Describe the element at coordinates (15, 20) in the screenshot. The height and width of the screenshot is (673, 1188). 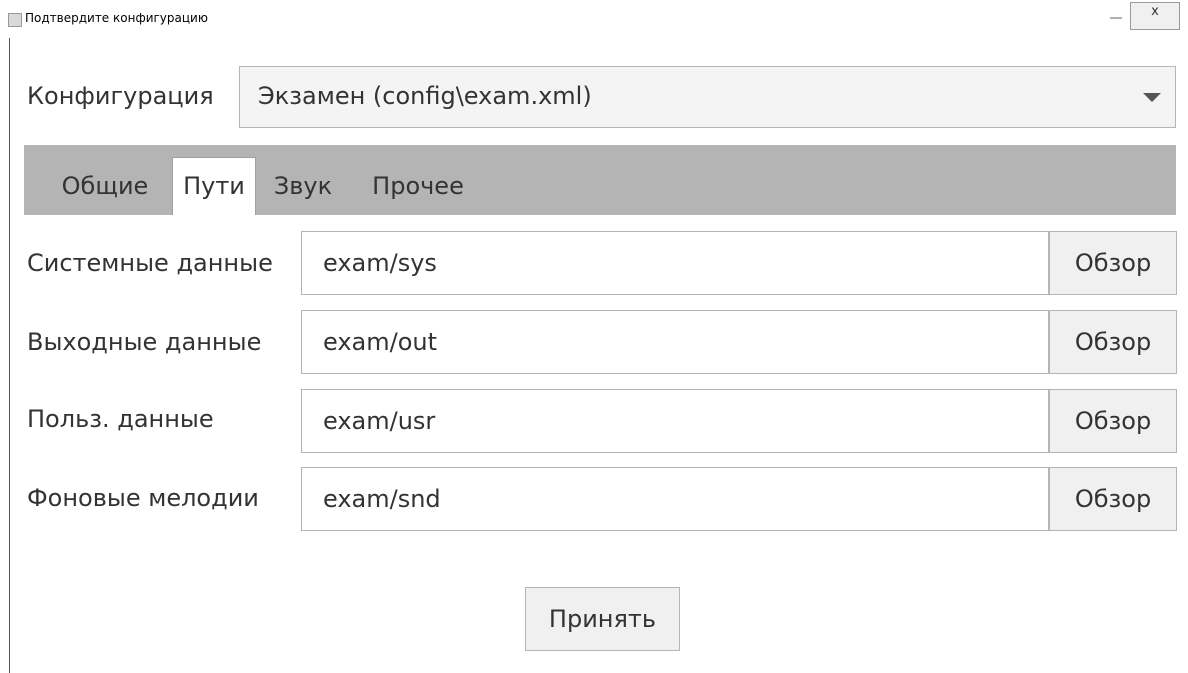
I see `app-icon` at that location.